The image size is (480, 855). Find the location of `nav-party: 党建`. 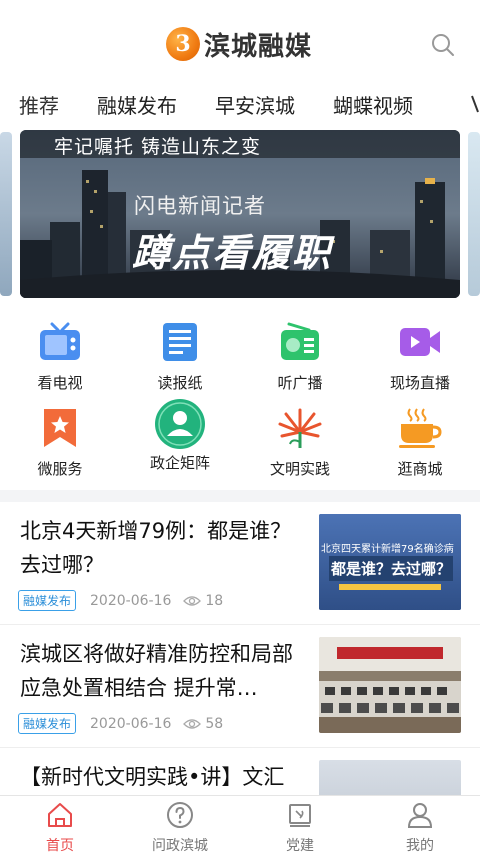

nav-party: 党建 is located at coordinates (300, 825).